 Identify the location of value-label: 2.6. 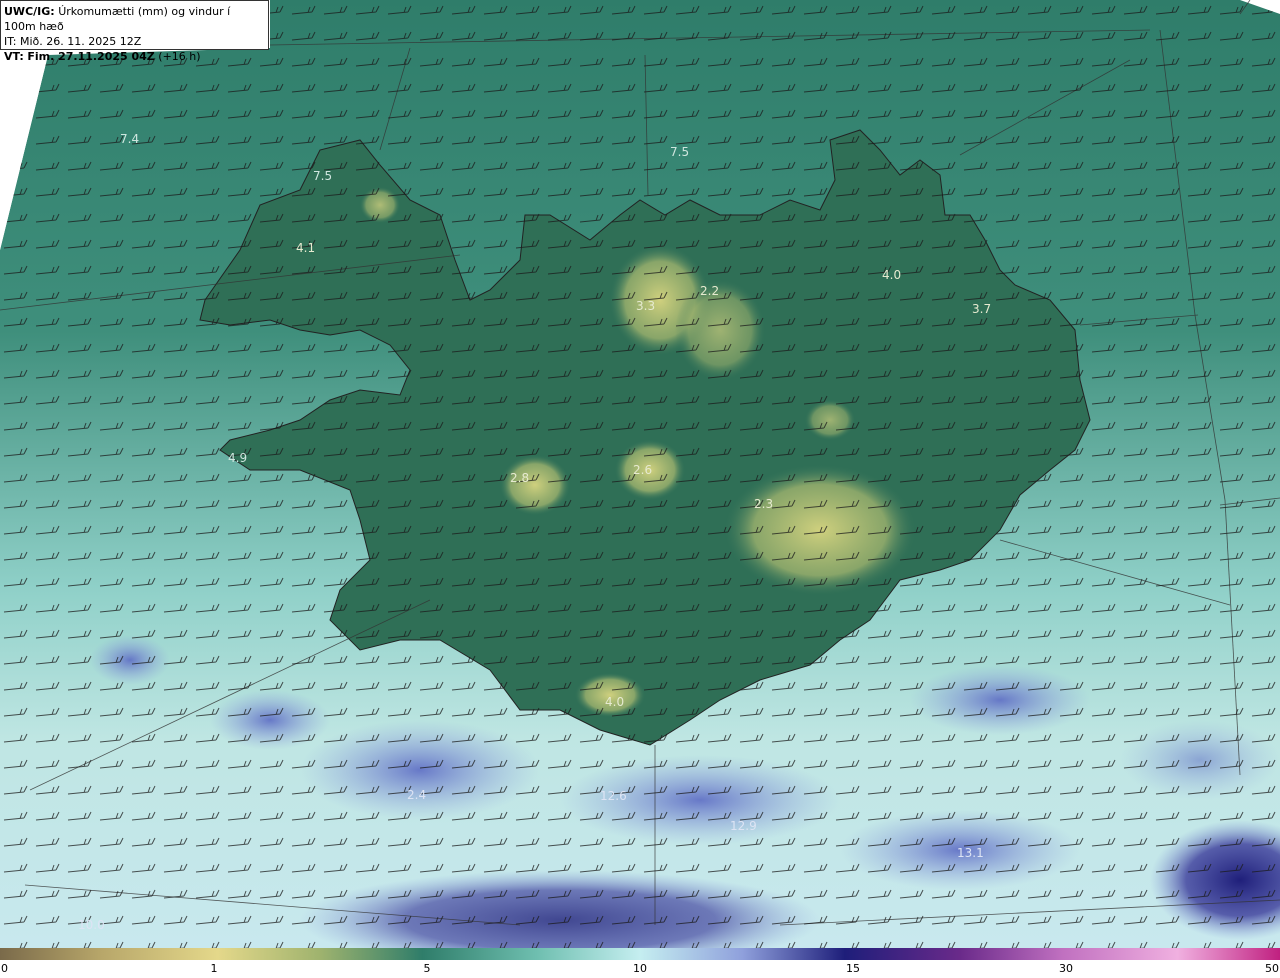
(642, 470).